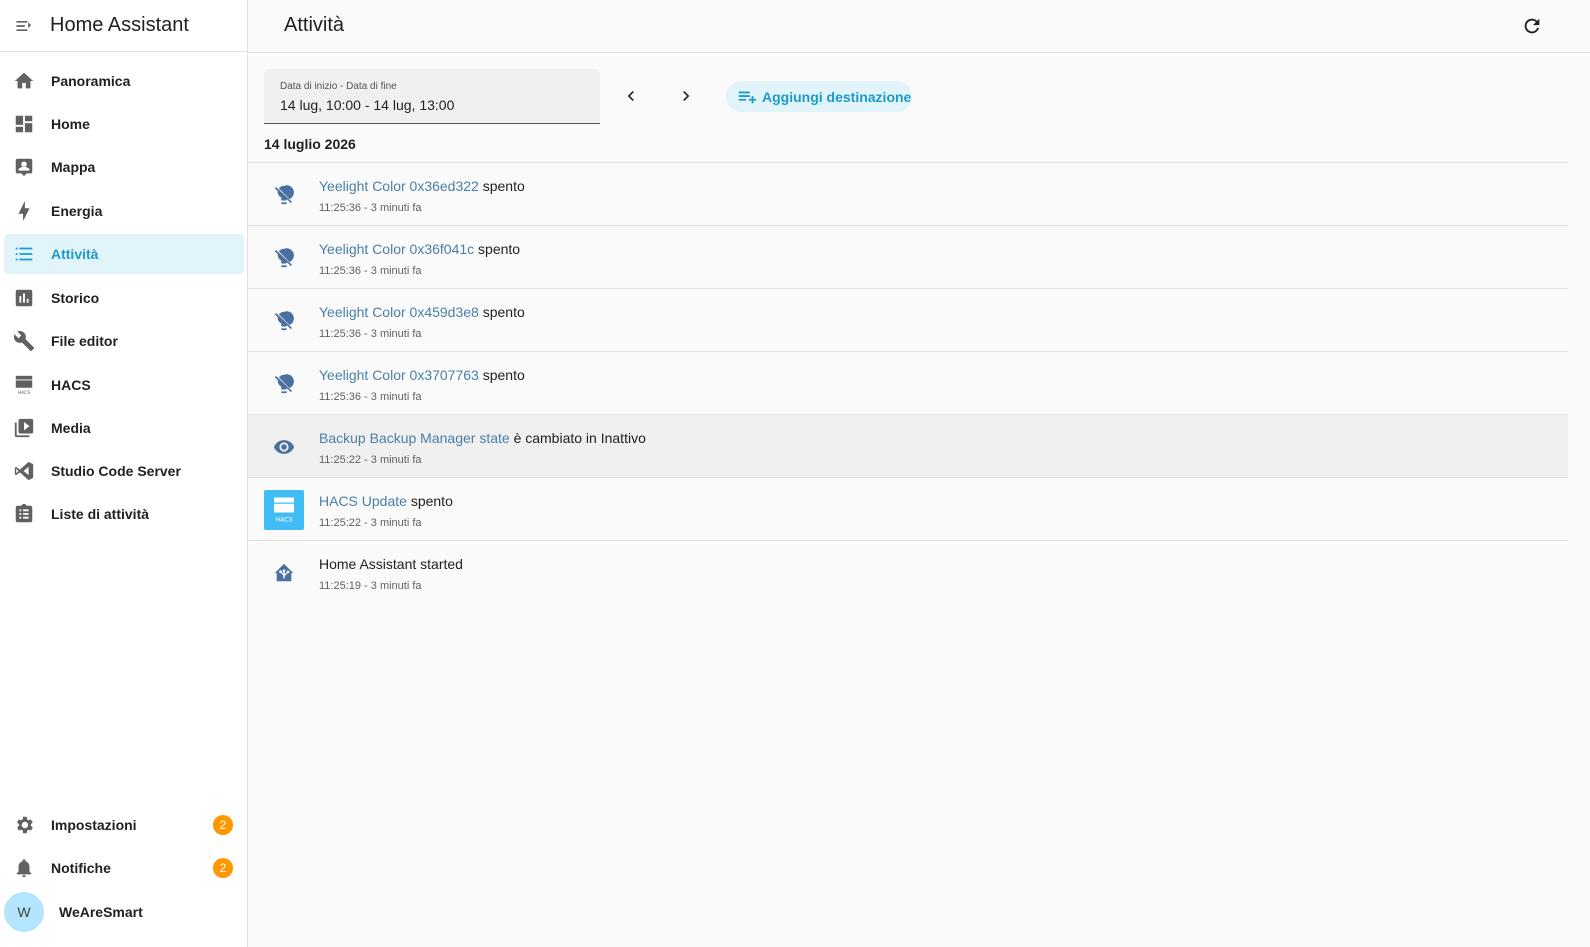  I want to click on sidebar-item-label: Notifiche, so click(81, 868).